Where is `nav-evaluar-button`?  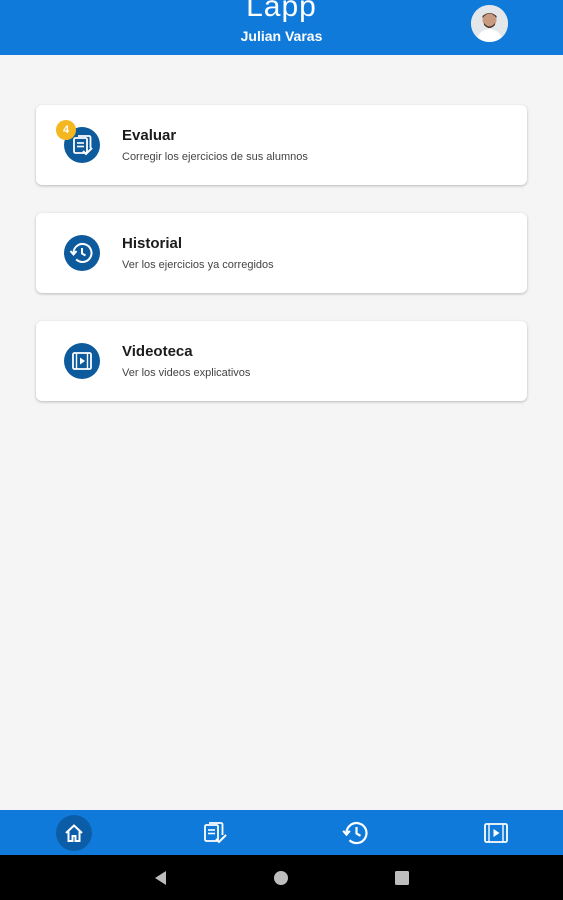 nav-evaluar-button is located at coordinates (215, 833).